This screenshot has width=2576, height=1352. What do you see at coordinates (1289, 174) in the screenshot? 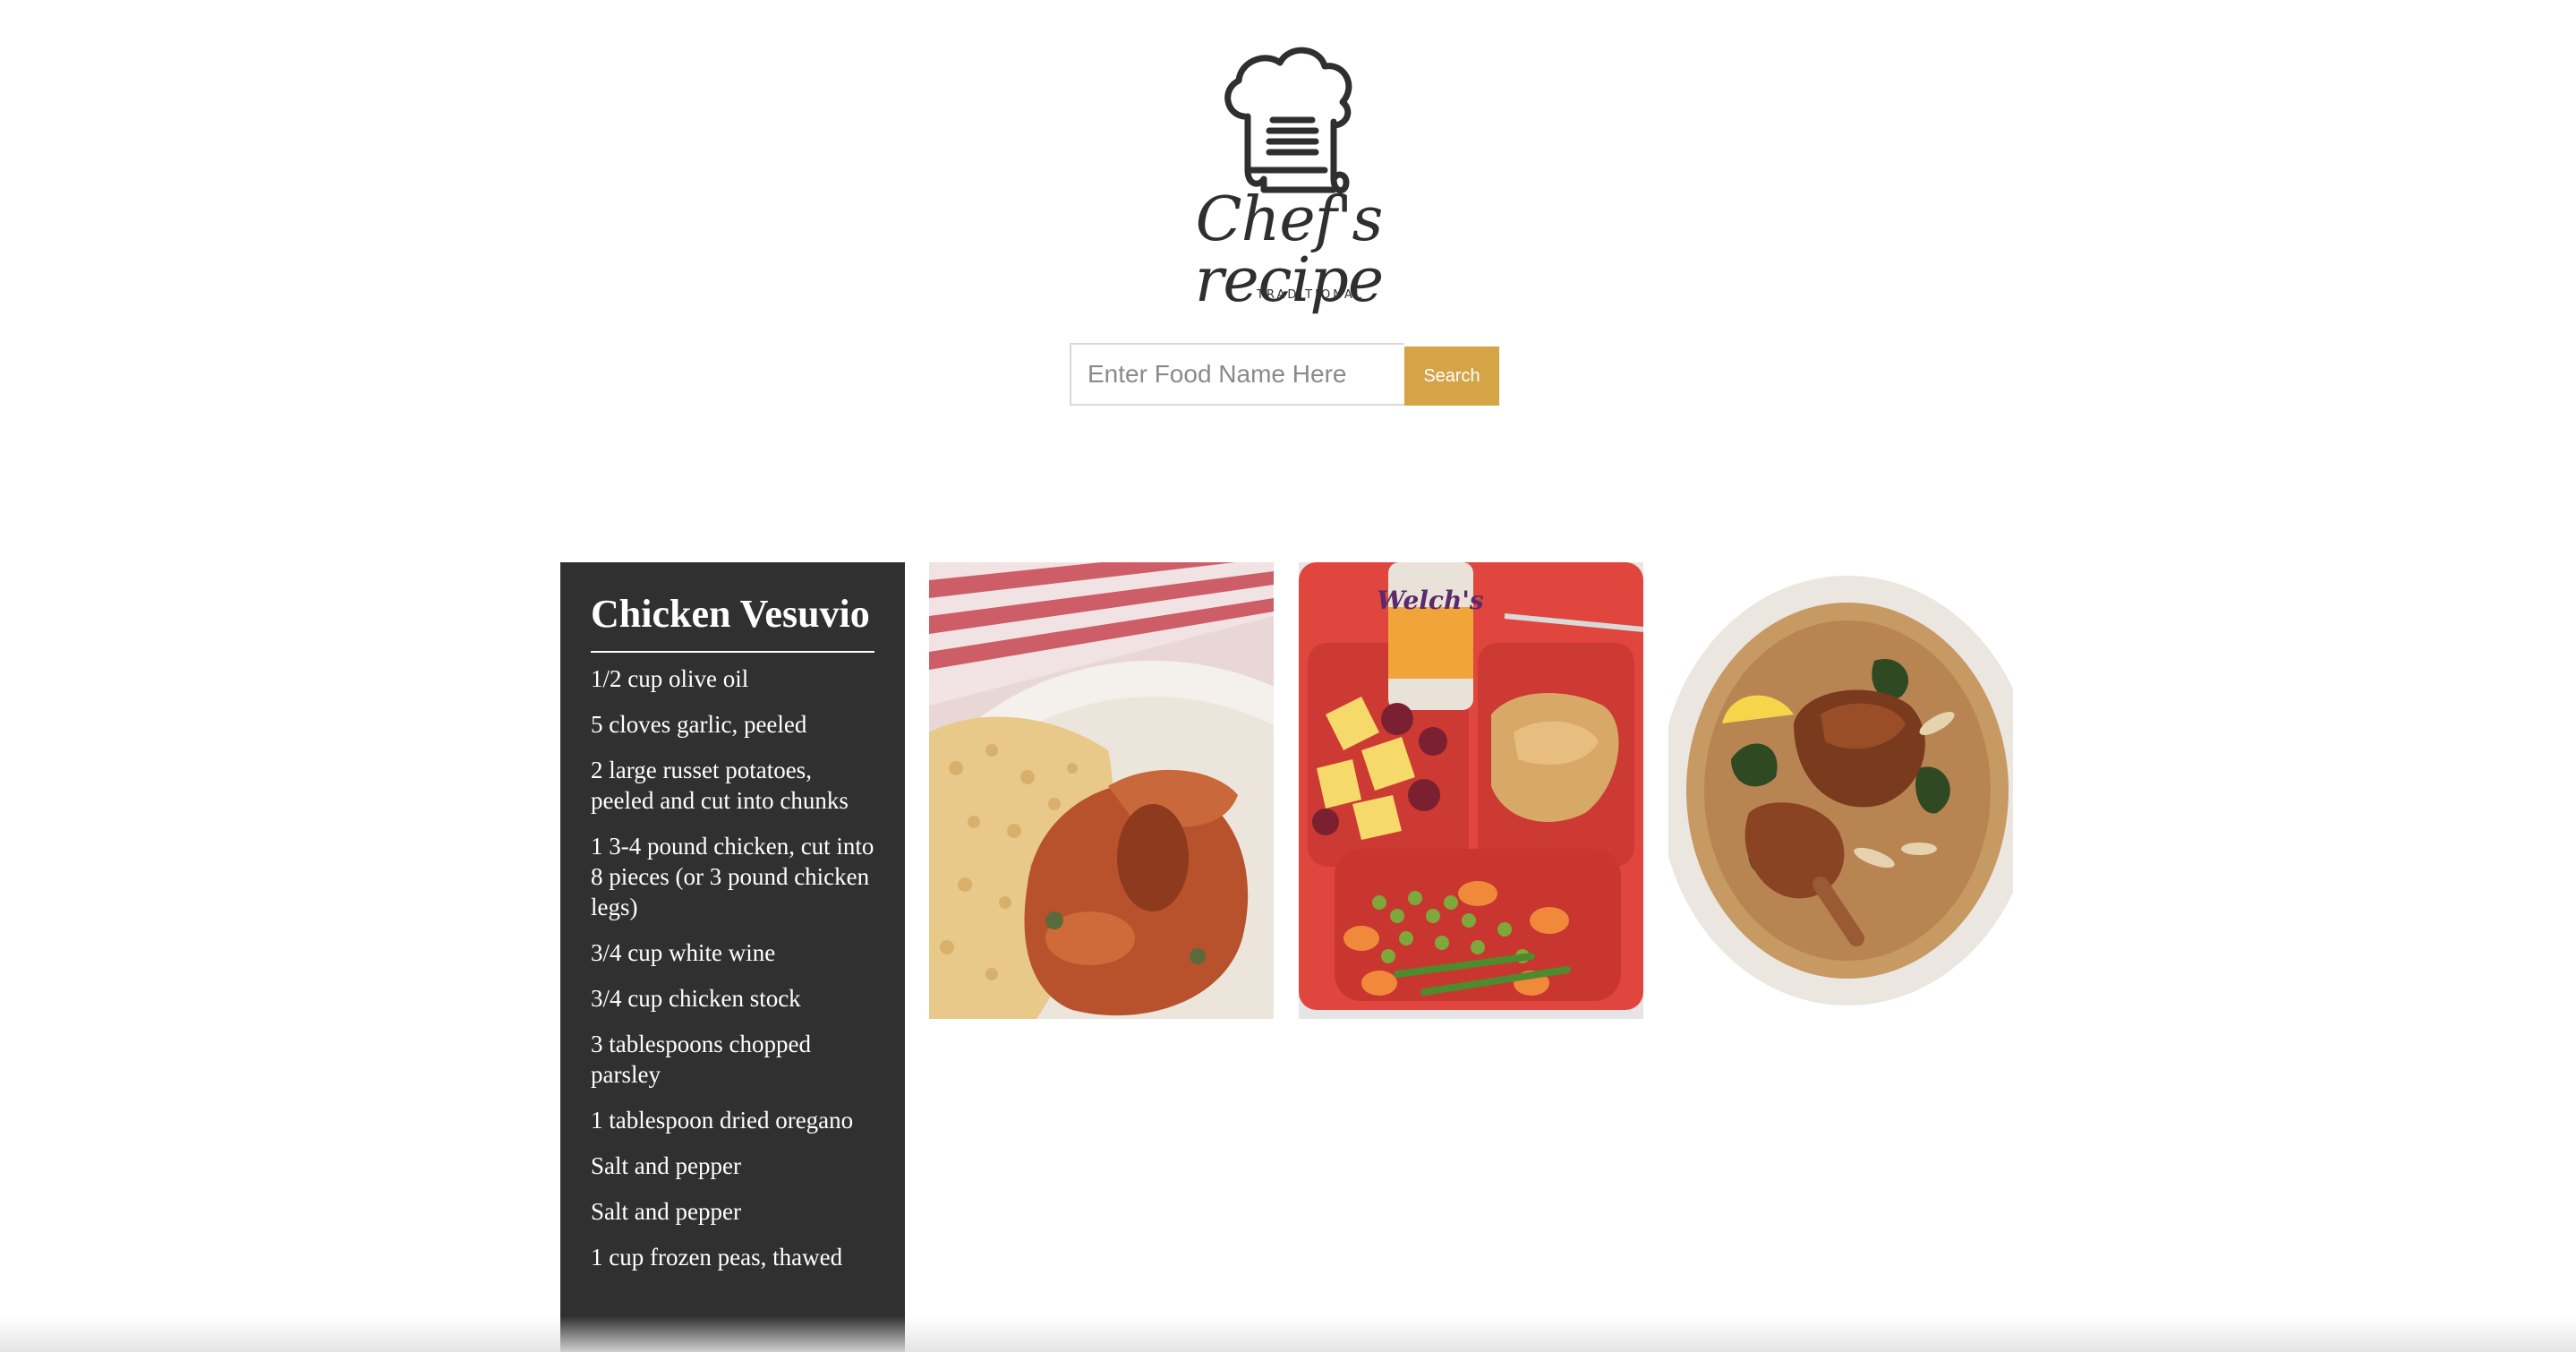
I see `brand-logo: Chef's recipe TRADITIONAL` at bounding box center [1289, 174].